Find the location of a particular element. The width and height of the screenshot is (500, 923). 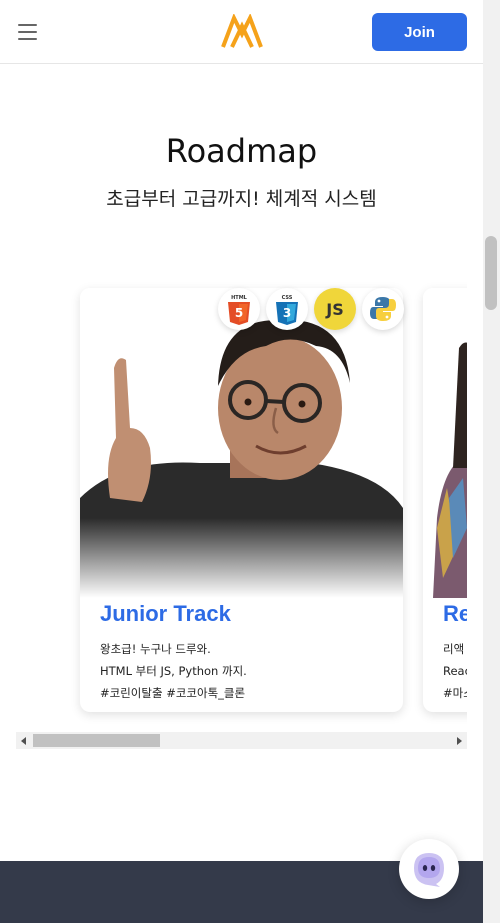

card-desc-line: HTML 부터 JS, Python 까지. is located at coordinates (173, 671).